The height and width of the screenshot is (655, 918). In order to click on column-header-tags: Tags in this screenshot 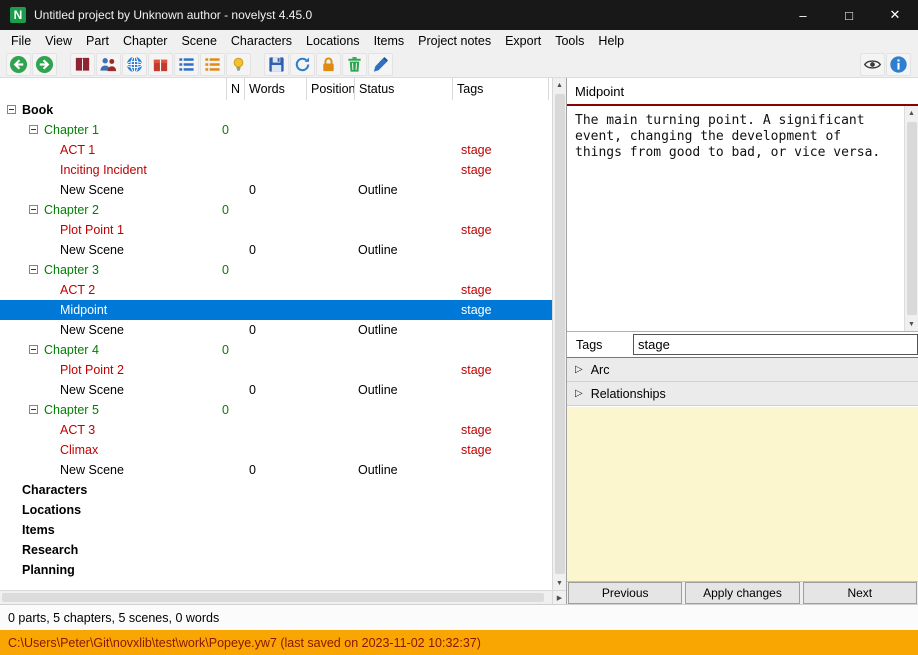, I will do `click(500, 89)`.